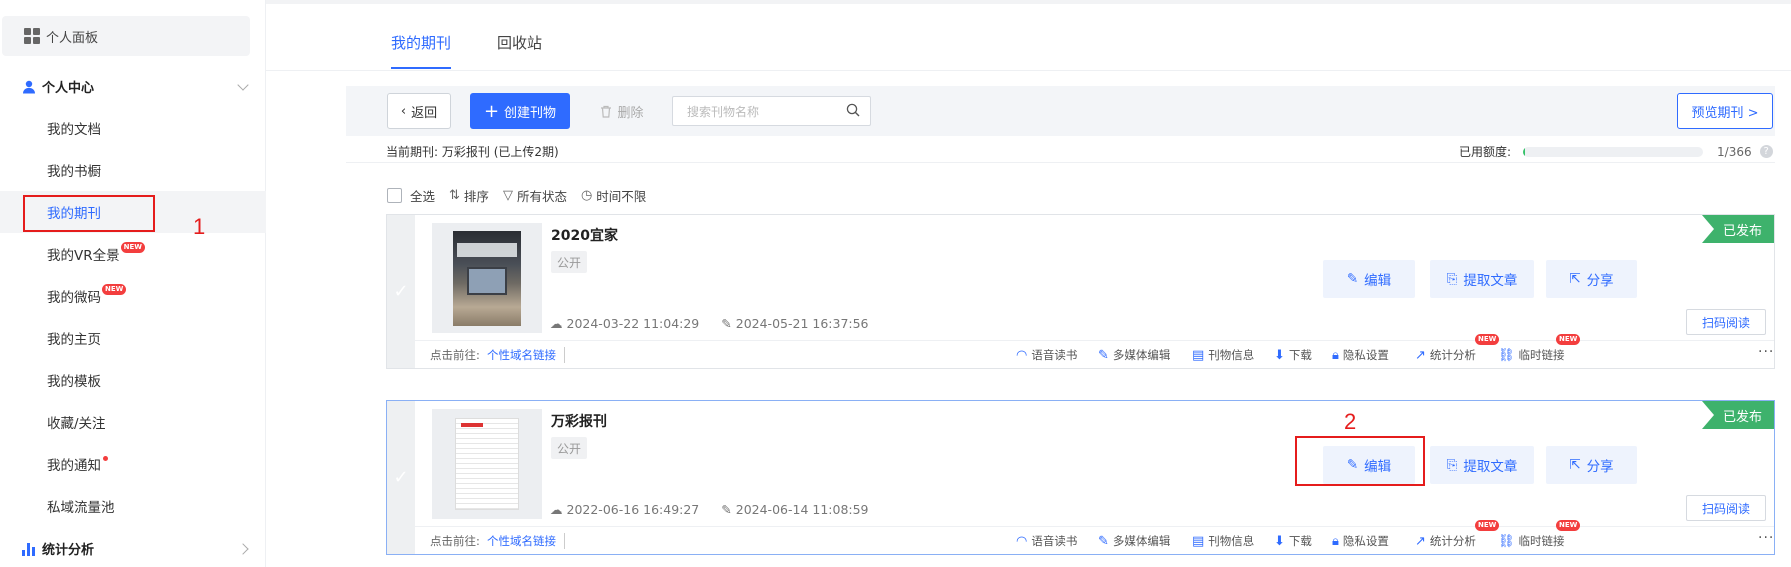  What do you see at coordinates (419, 111) in the screenshot?
I see `back-button: ‹ 返回` at bounding box center [419, 111].